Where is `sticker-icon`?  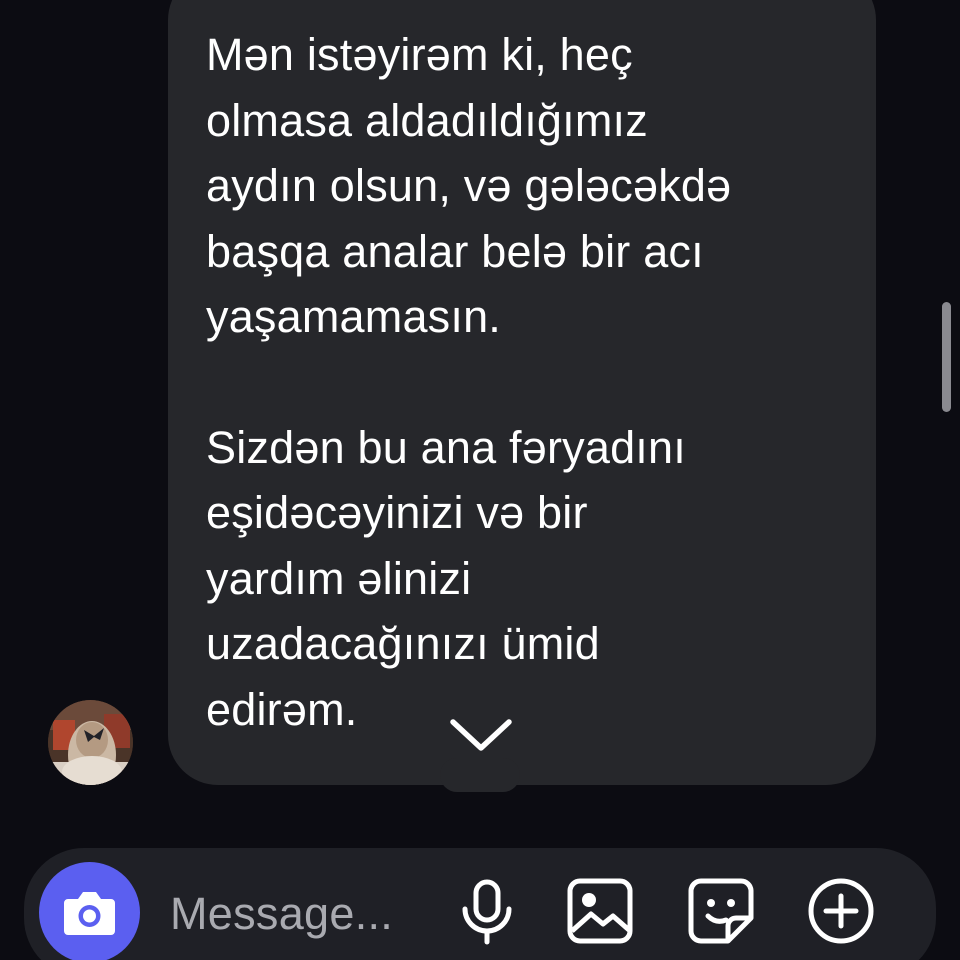 sticker-icon is located at coordinates (721, 911).